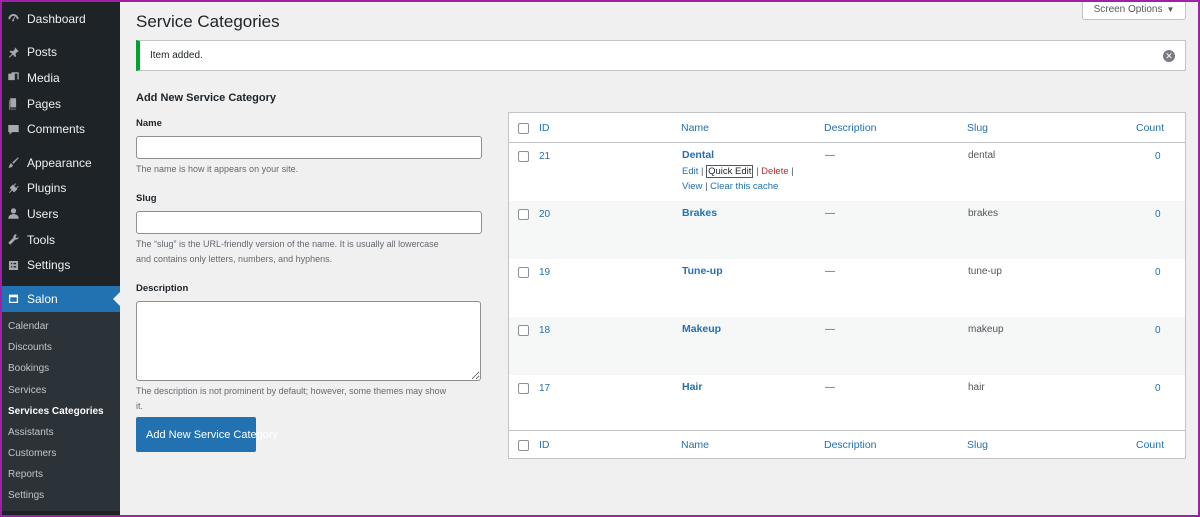 The image size is (1200, 517). Describe the element at coordinates (309, 147) in the screenshot. I see `name-input` at that location.